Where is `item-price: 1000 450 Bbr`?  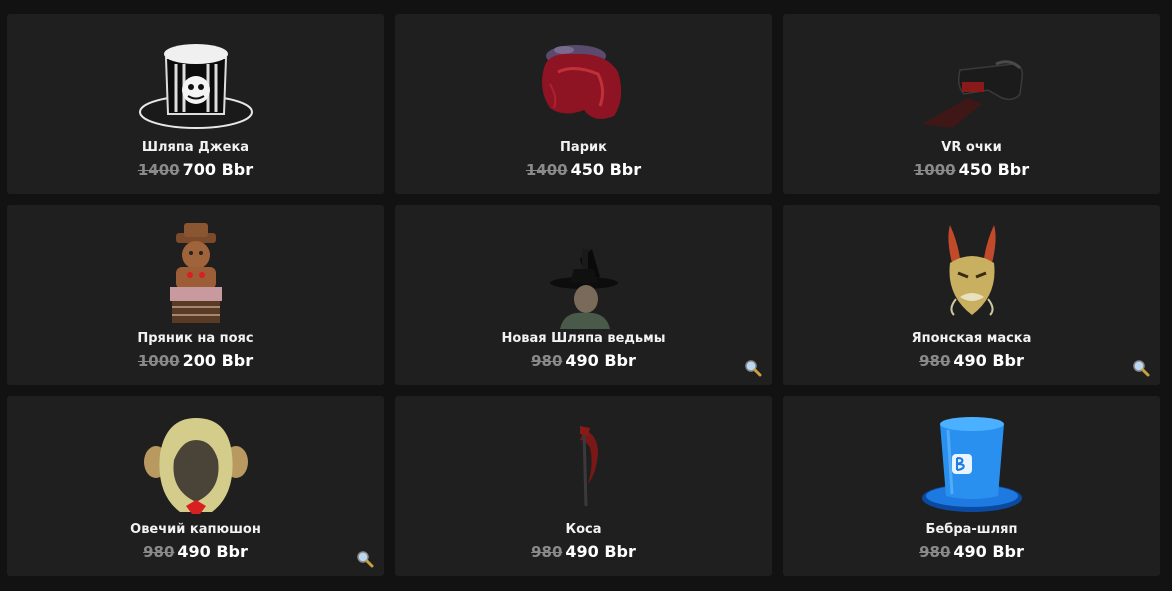 item-price: 1000 450 Bbr is located at coordinates (971, 169).